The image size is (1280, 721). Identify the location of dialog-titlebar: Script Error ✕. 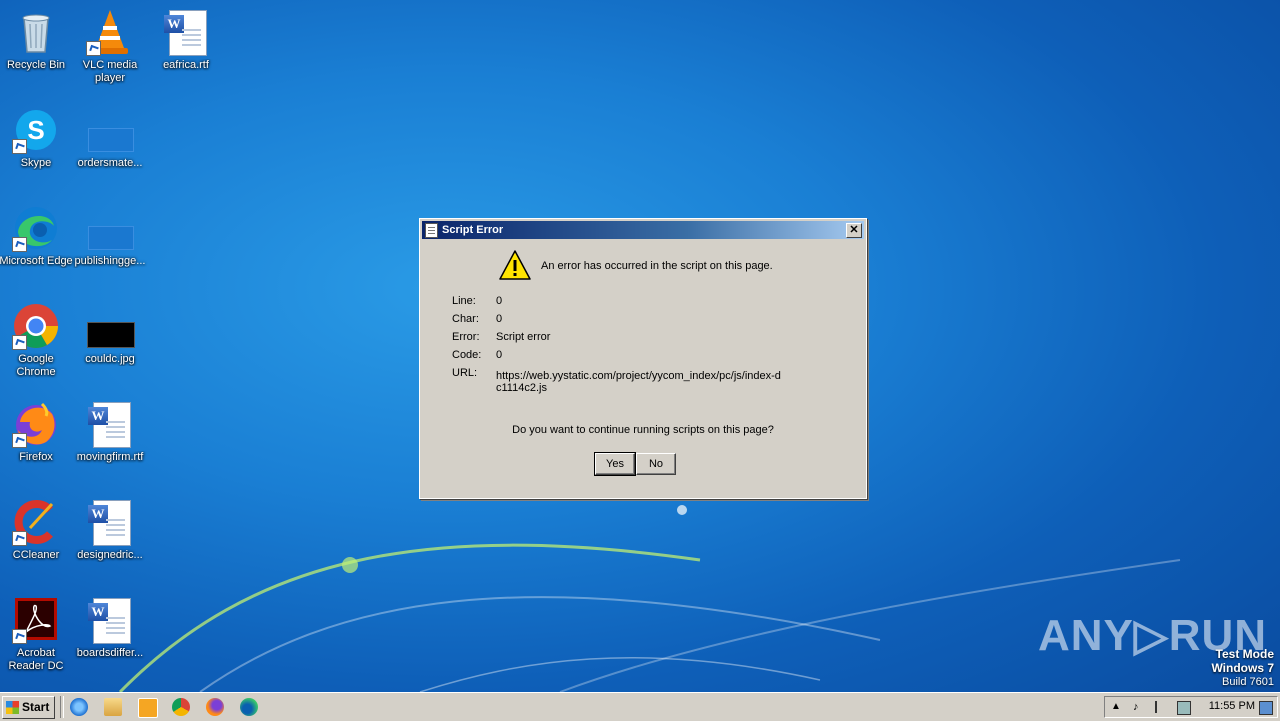
(643, 230).